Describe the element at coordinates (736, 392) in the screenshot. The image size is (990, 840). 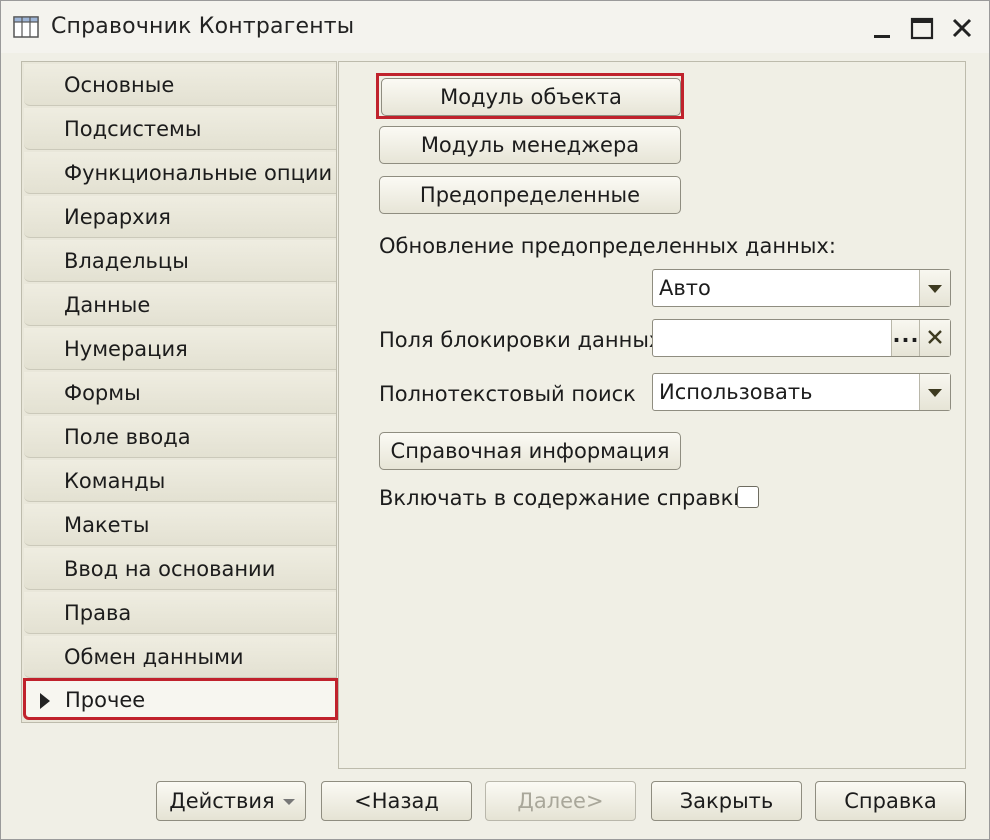
I see `fulltext-search-value: Использовать` at that location.